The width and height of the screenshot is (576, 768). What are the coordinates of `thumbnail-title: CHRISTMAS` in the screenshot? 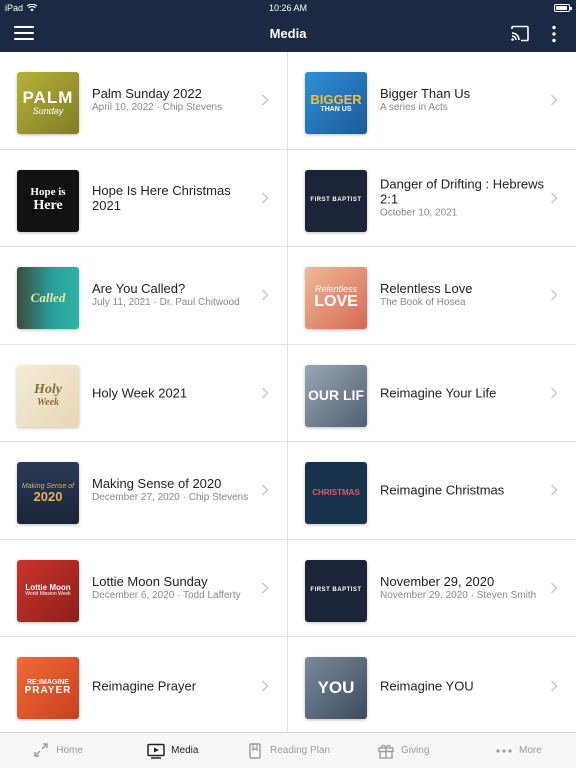 It's located at (336, 492).